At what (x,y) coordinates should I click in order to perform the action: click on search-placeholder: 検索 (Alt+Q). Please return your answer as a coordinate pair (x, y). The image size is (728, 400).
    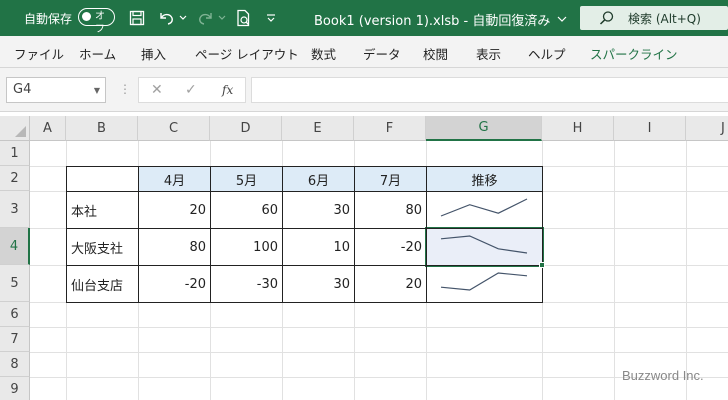
    Looking at the image, I should click on (664, 19).